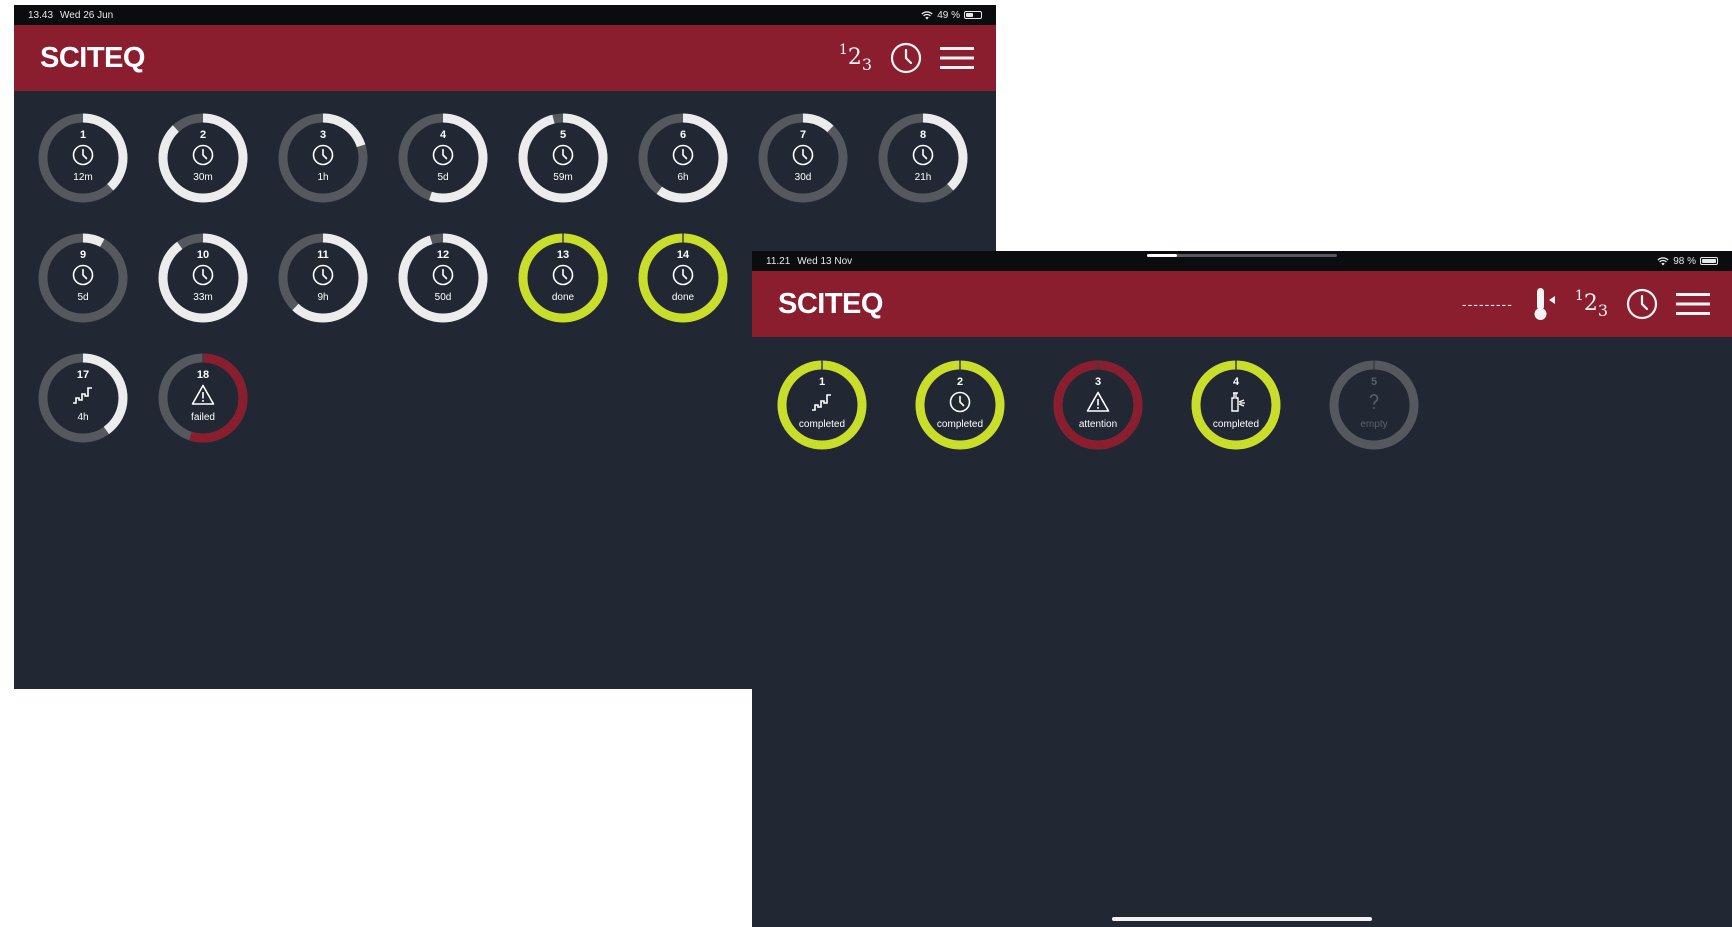 Image resolution: width=1732 pixels, height=927 pixels. I want to click on thermometer-icon, so click(1544, 304).